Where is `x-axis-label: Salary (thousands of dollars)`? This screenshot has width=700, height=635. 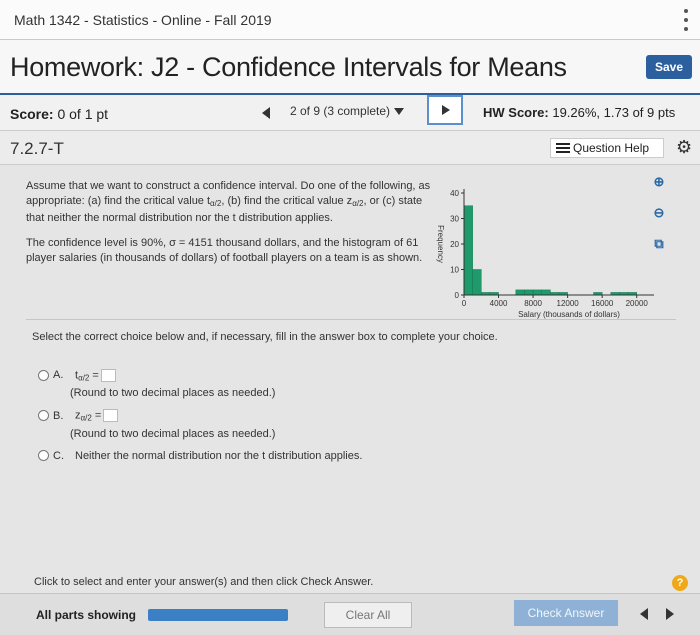 x-axis-label: Salary (thousands of dollars) is located at coordinates (569, 314).